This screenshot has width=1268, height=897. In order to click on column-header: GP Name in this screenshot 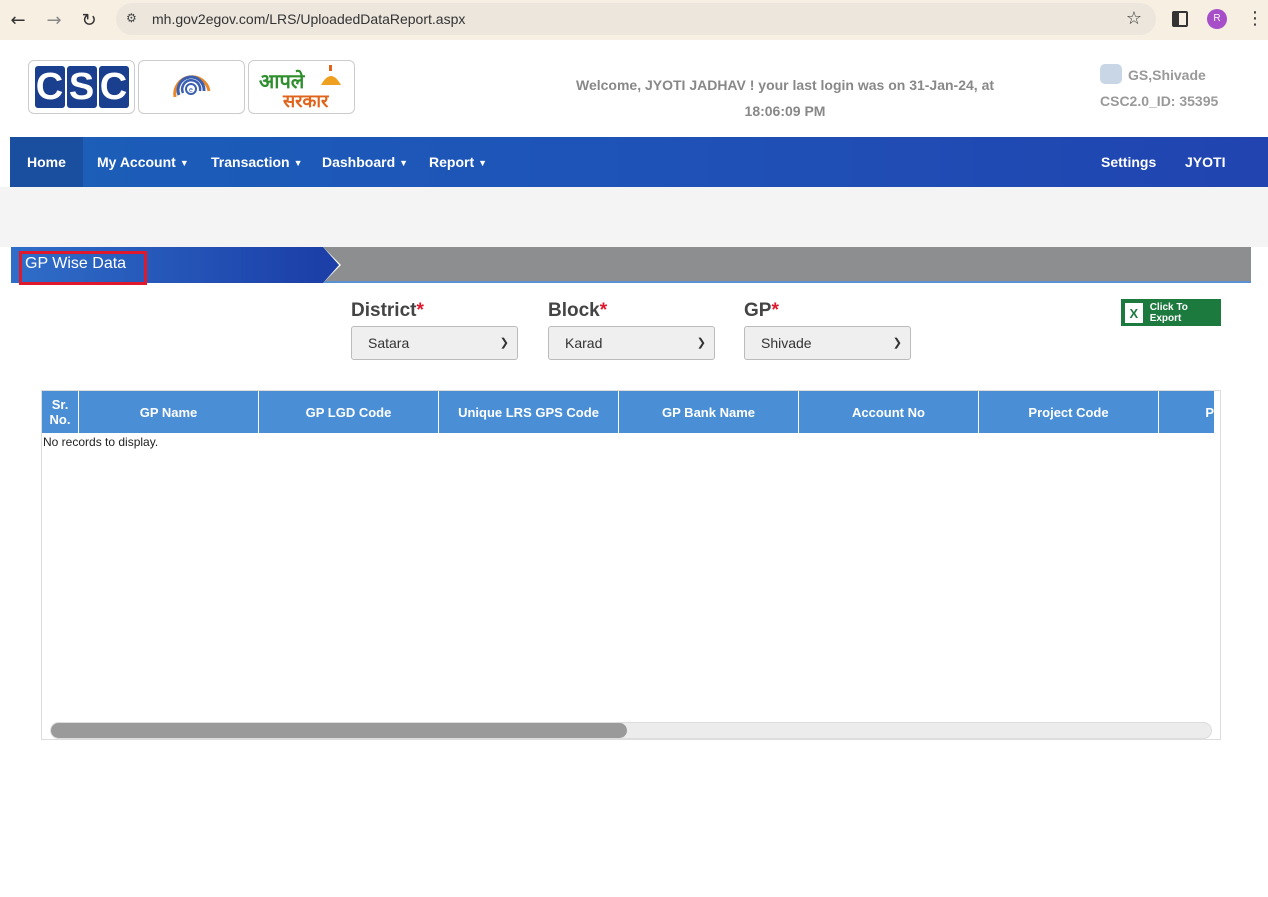, I will do `click(169, 412)`.